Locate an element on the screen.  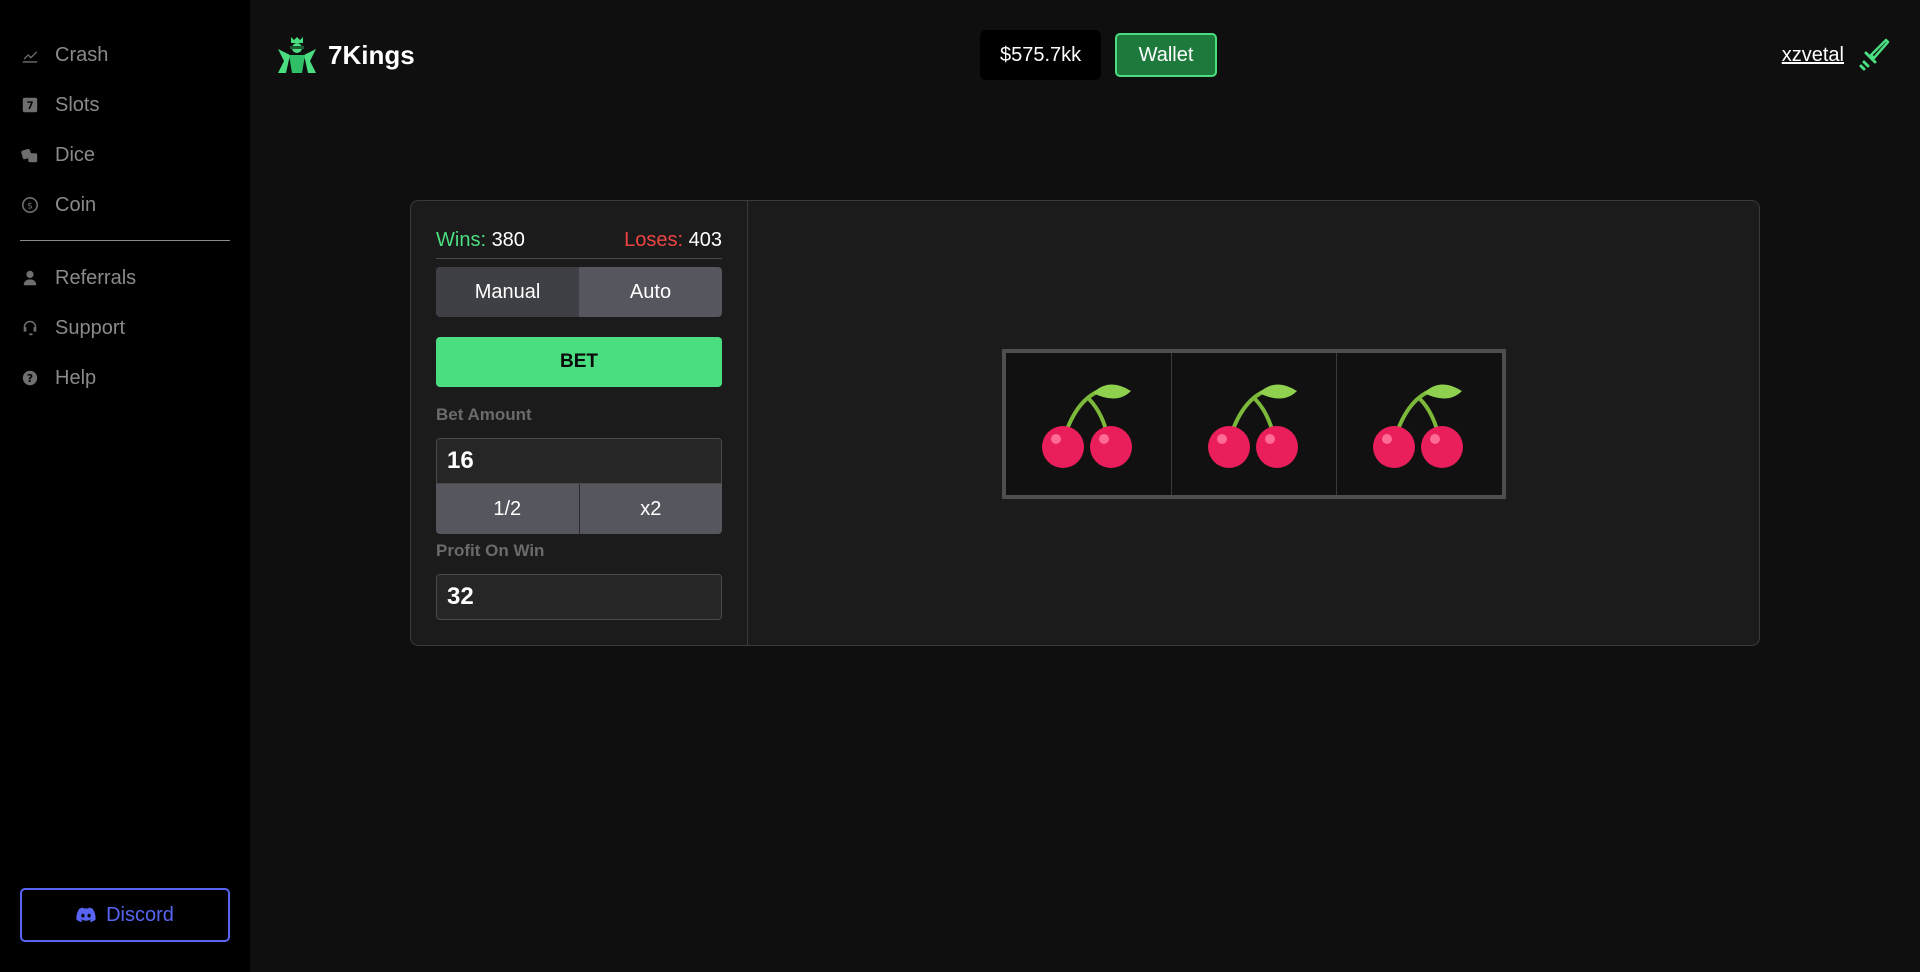
brand-name: 7Kings is located at coordinates (371, 54).